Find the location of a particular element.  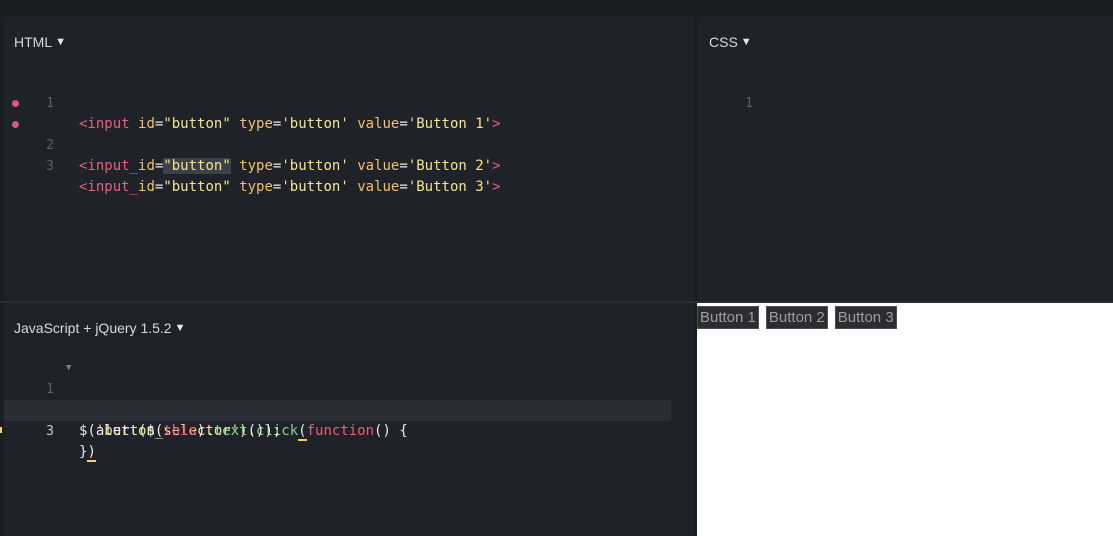

text-cursor is located at coordinates (1, 430).